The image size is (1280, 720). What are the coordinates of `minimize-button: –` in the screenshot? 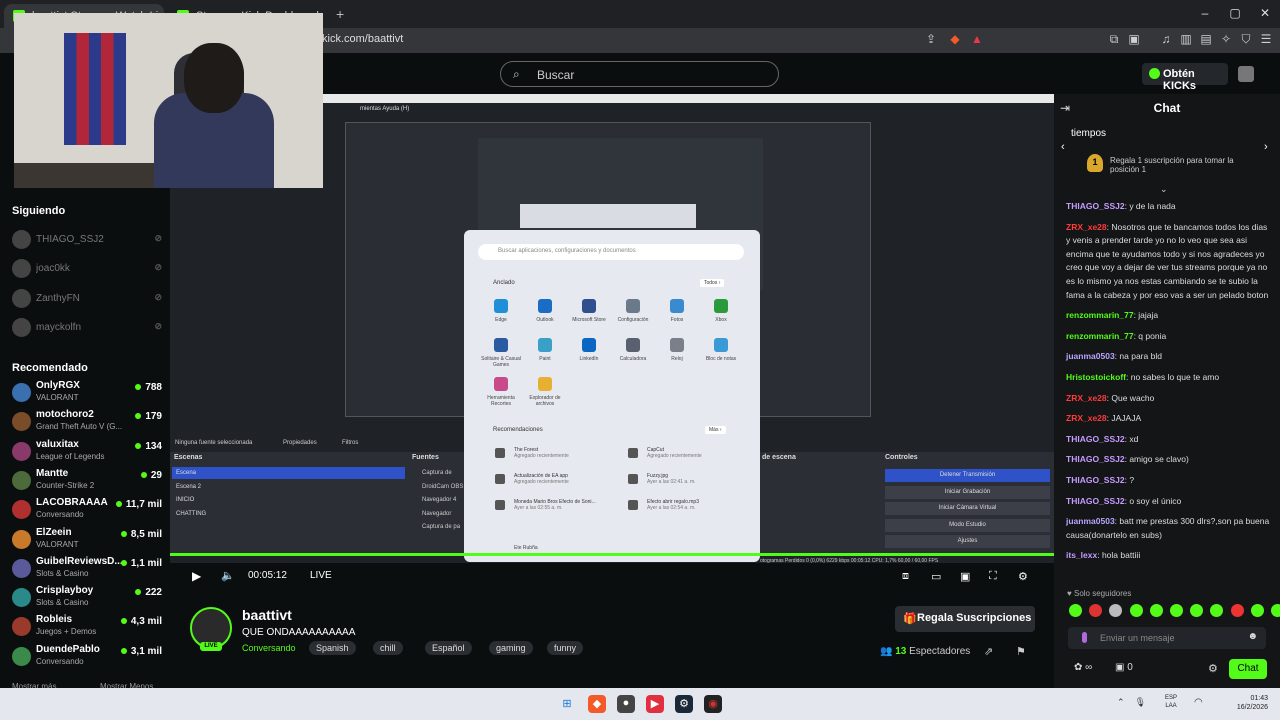 It's located at (1205, 13).